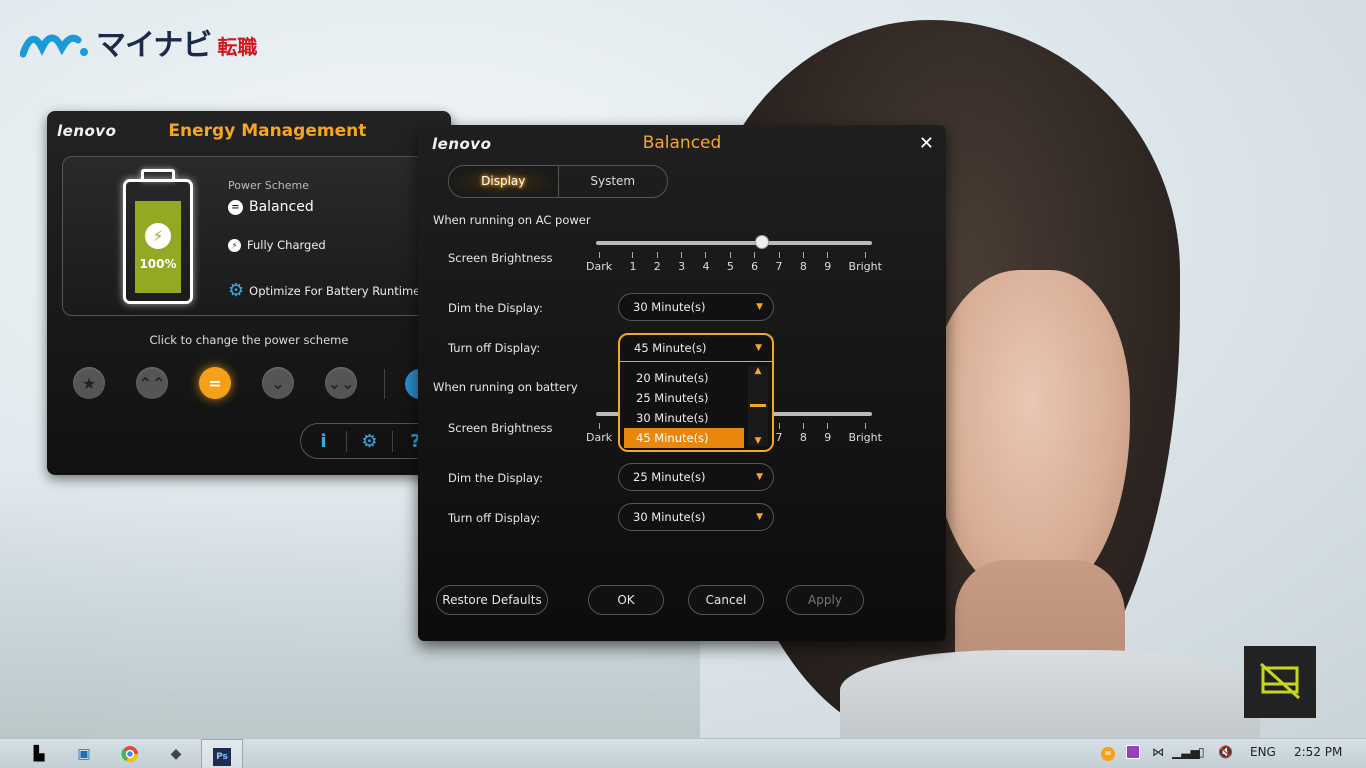 The width and height of the screenshot is (1366, 768). What do you see at coordinates (324, 441) in the screenshot?
I see `info-button: i` at bounding box center [324, 441].